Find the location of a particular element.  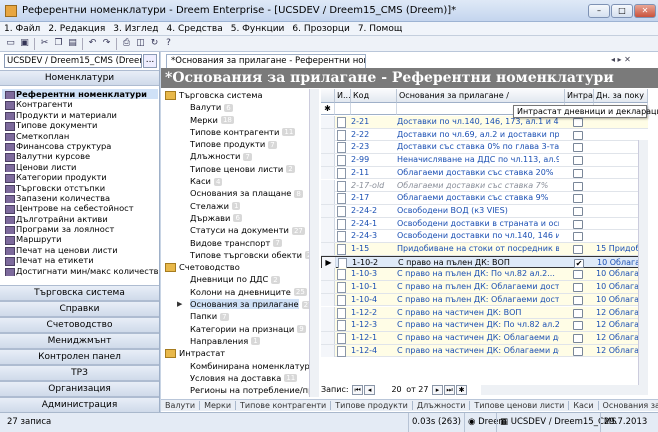

bottom-tab: Мерки is located at coordinates (218, 405).